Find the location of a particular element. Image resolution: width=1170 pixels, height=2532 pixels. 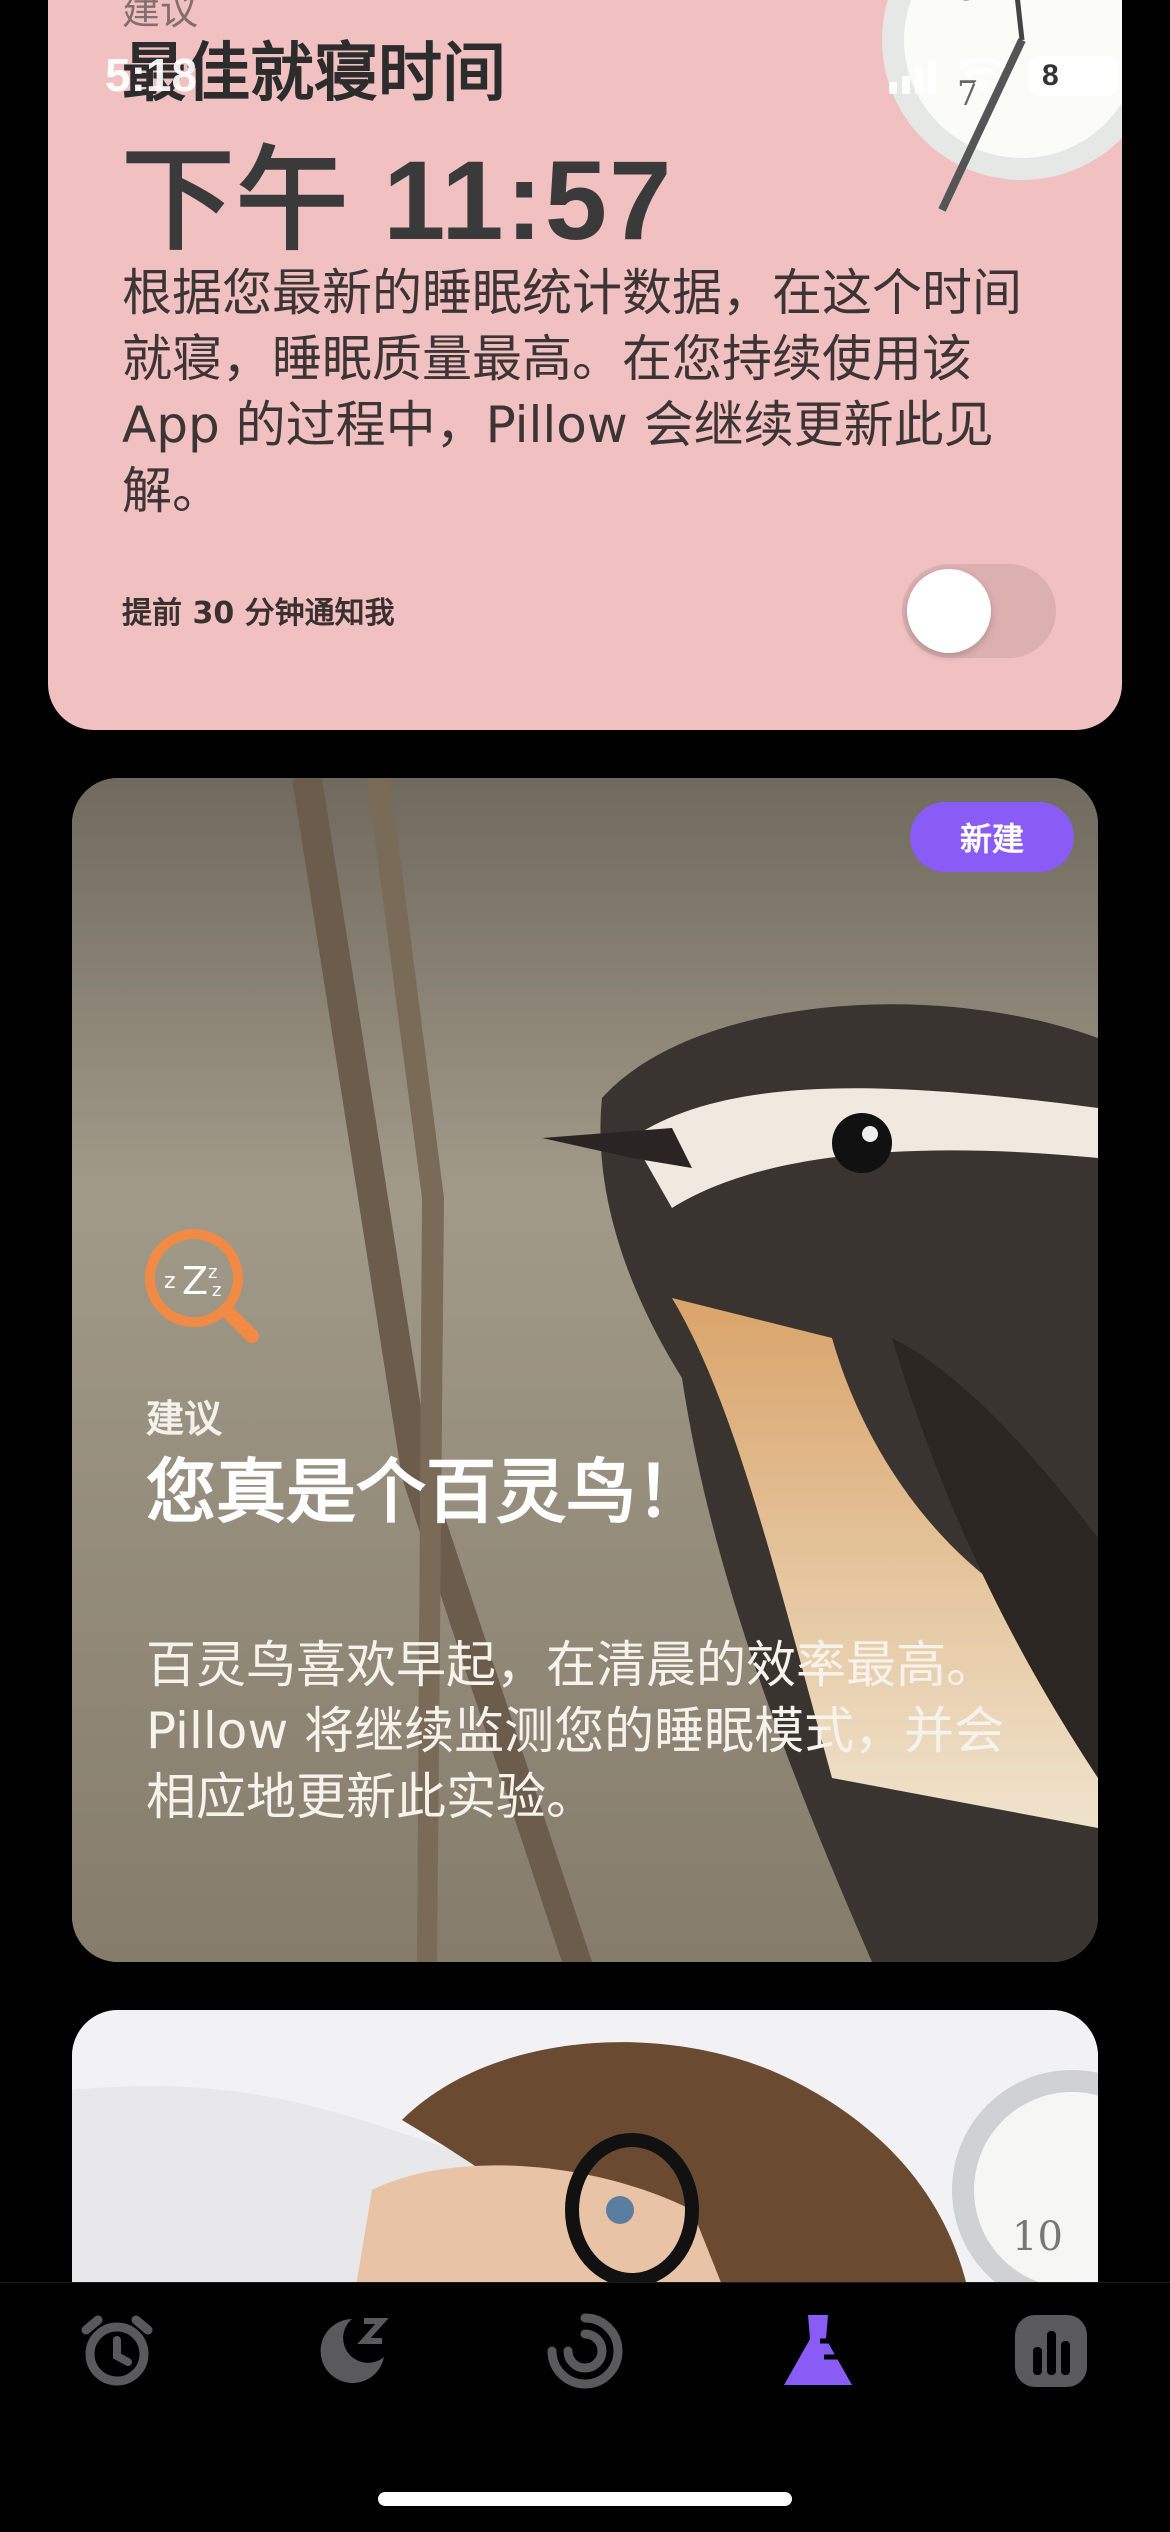

battery-icon: 8 is located at coordinates (1073, 76).